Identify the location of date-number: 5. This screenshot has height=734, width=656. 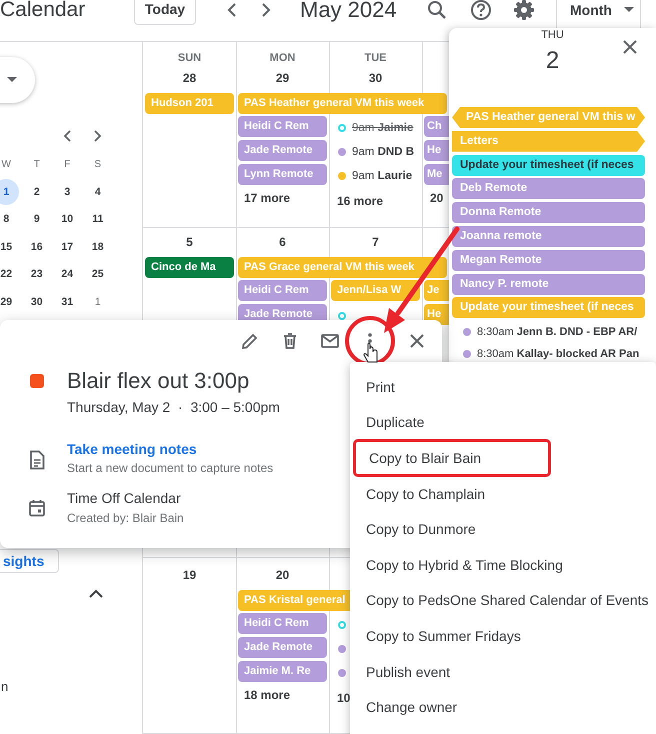
(189, 242).